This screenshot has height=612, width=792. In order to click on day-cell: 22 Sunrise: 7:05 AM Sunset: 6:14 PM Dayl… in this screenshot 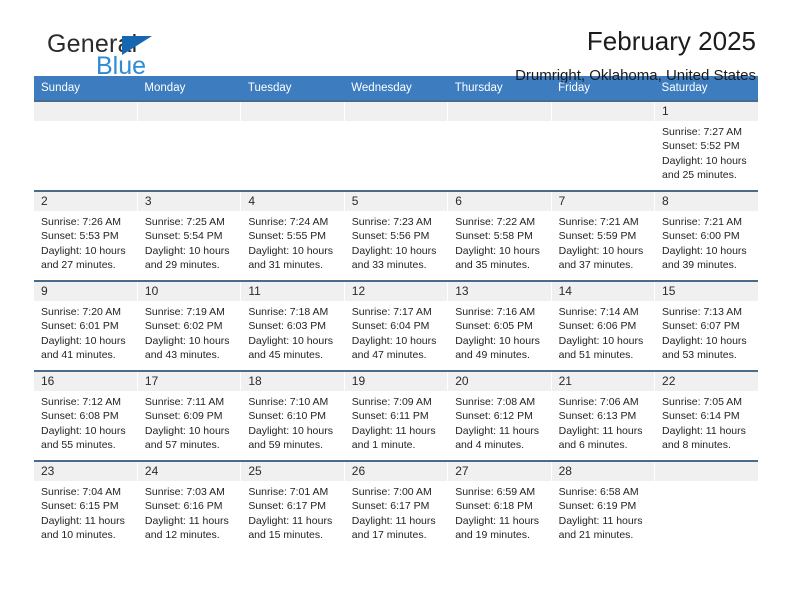, I will do `click(706, 415)`.